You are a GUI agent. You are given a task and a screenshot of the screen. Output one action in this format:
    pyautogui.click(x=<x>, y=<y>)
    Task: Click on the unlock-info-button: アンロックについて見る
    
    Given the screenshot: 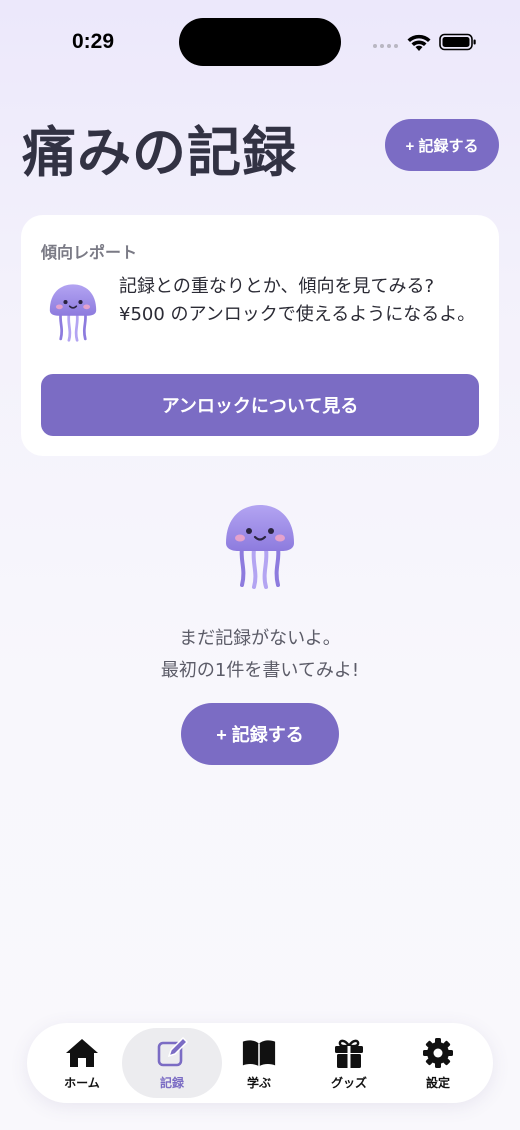 What is the action you would take?
    pyautogui.click(x=260, y=405)
    